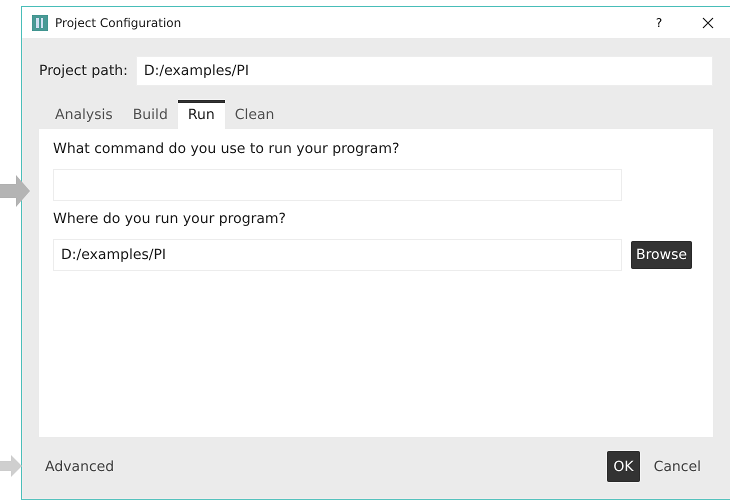 The height and width of the screenshot is (500, 730). I want to click on tab: Analysis, so click(84, 114).